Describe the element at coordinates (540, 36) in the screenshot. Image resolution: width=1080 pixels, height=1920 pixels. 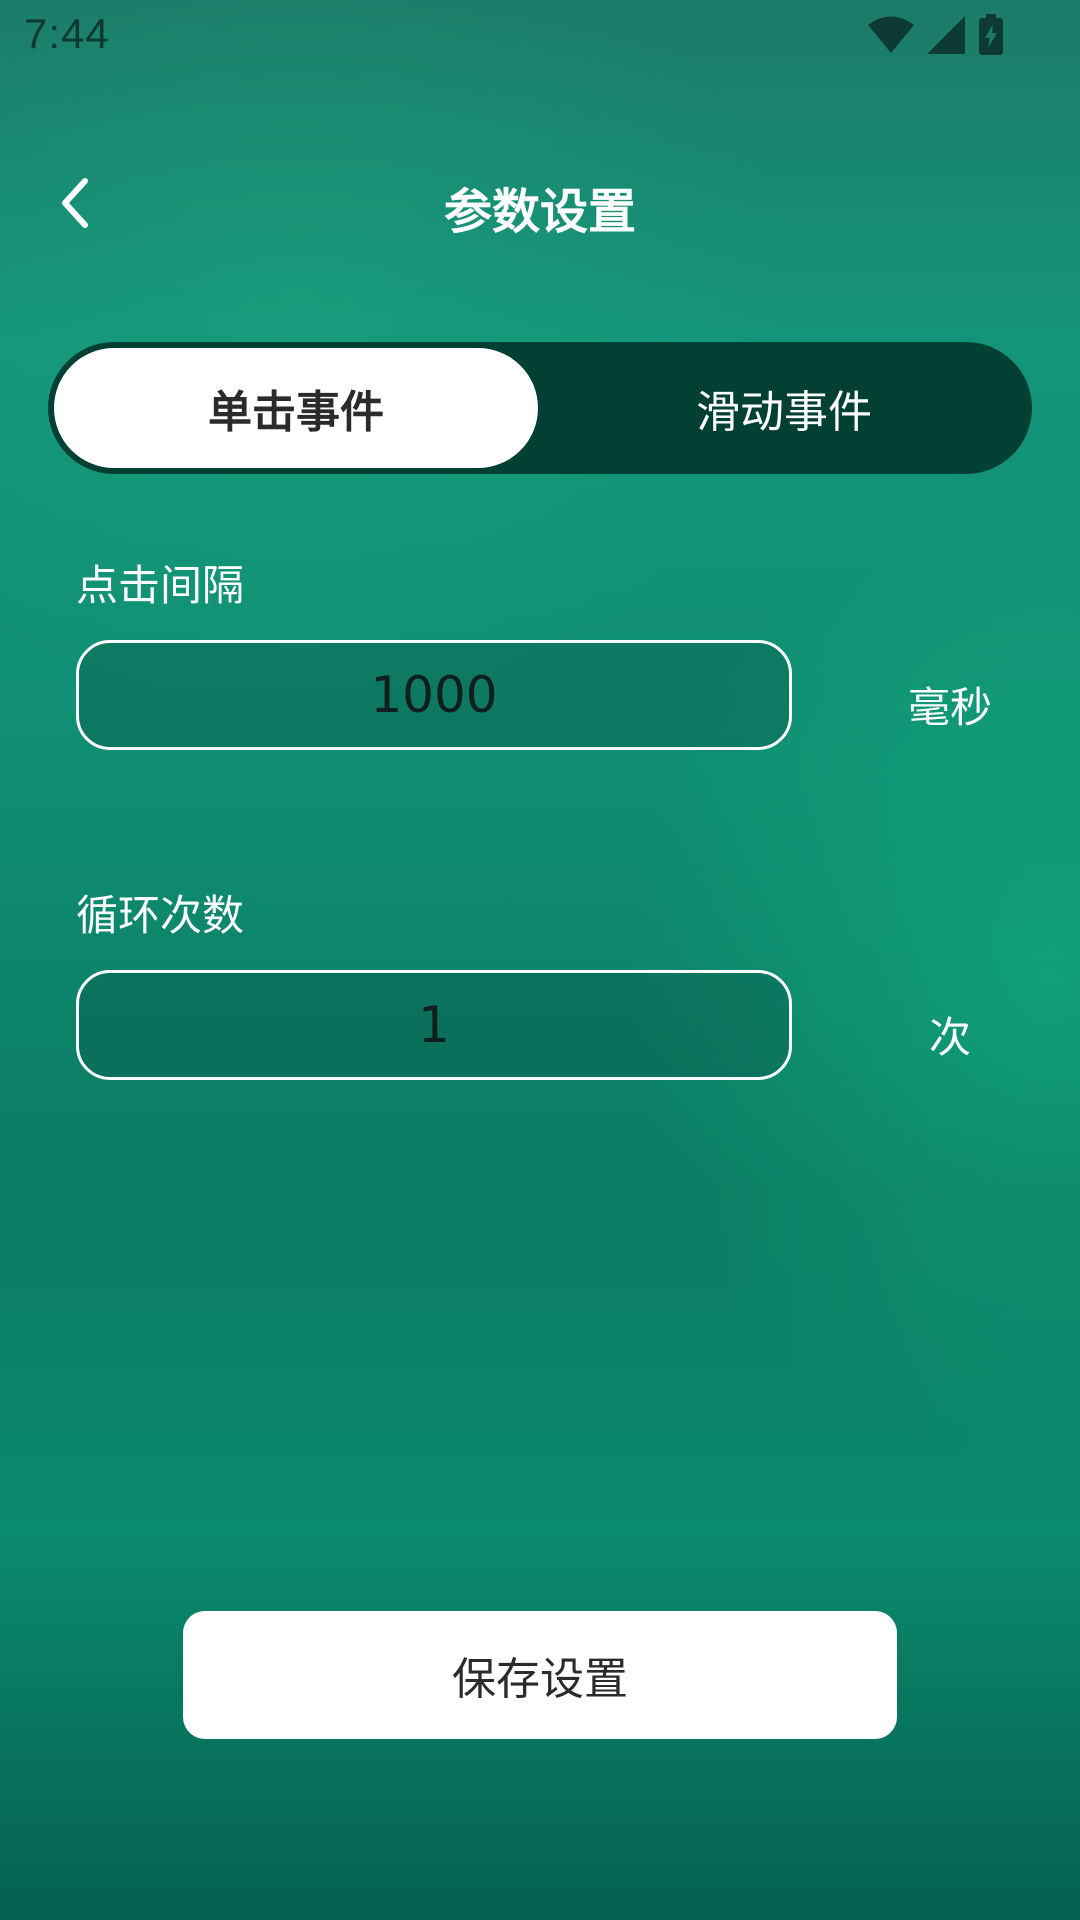
I see `status-bar: 7:44` at that location.